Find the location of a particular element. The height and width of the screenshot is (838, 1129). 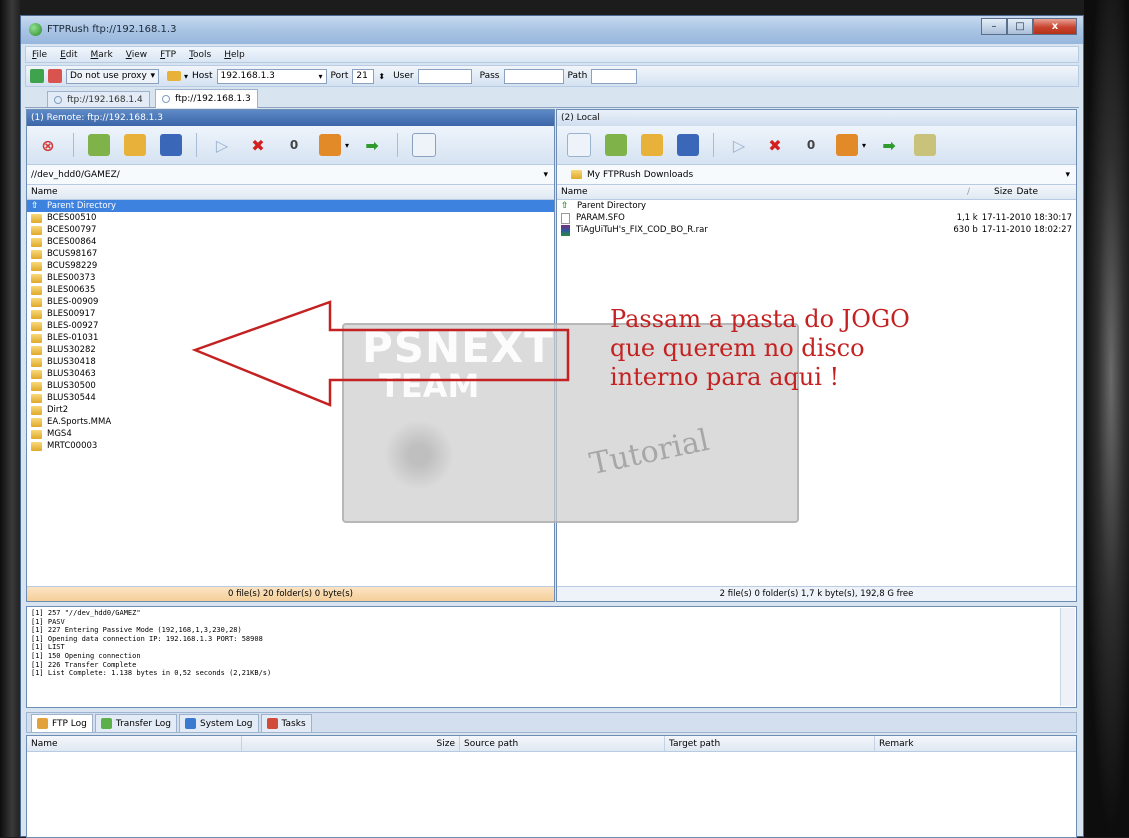

row-name: MRTC00003 is located at coordinates (72, 446).